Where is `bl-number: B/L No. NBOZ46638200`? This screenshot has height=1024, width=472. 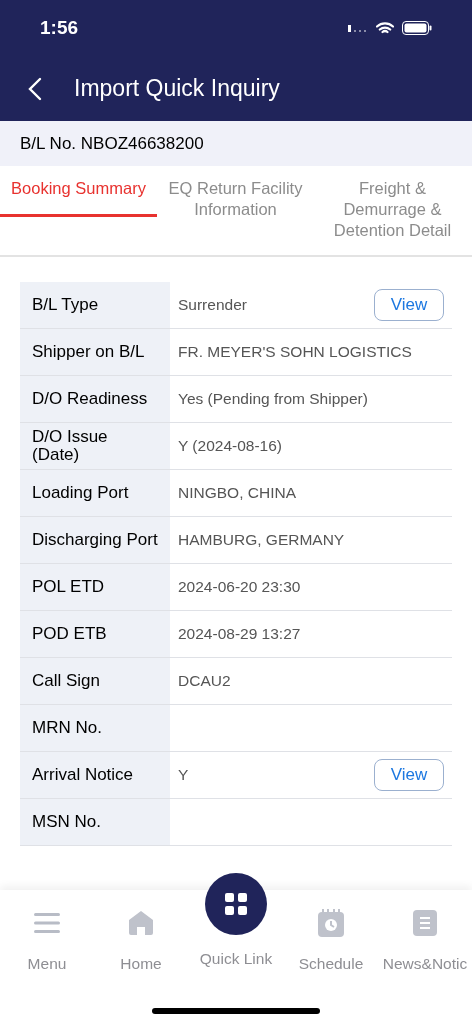 bl-number: B/L No. NBOZ46638200 is located at coordinates (112, 143).